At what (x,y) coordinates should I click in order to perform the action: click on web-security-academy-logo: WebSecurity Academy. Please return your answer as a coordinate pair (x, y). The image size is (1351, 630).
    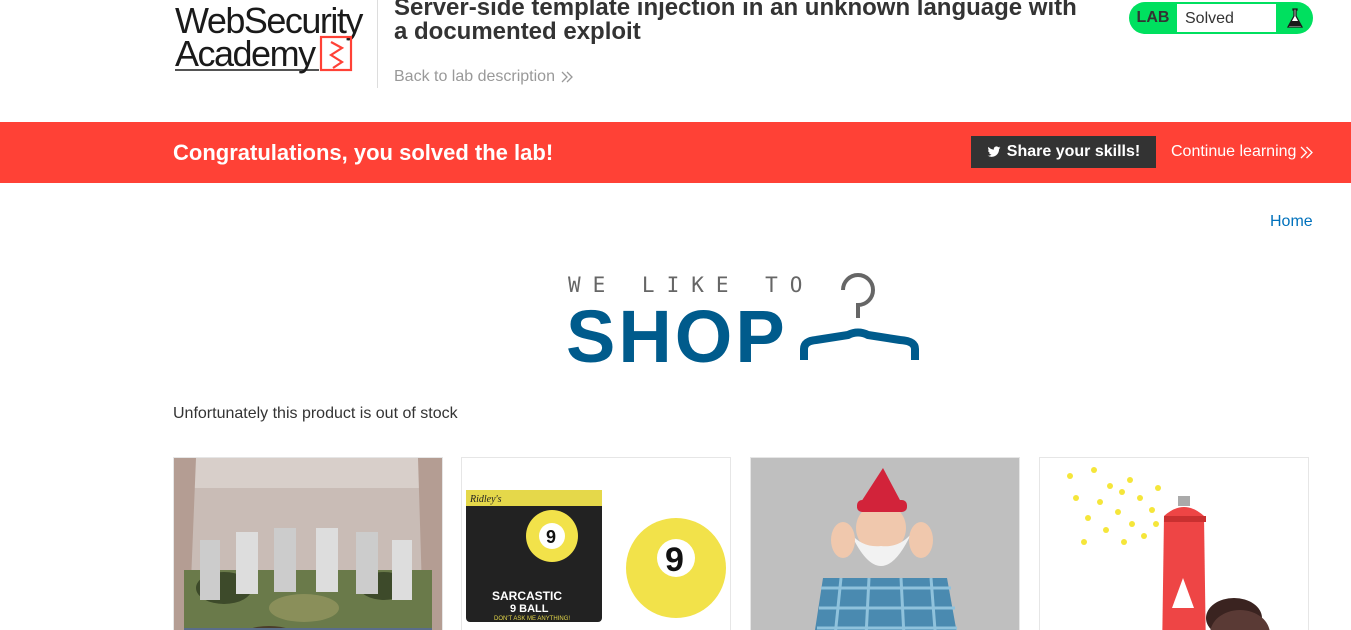
    Looking at the image, I should click on (275, 38).